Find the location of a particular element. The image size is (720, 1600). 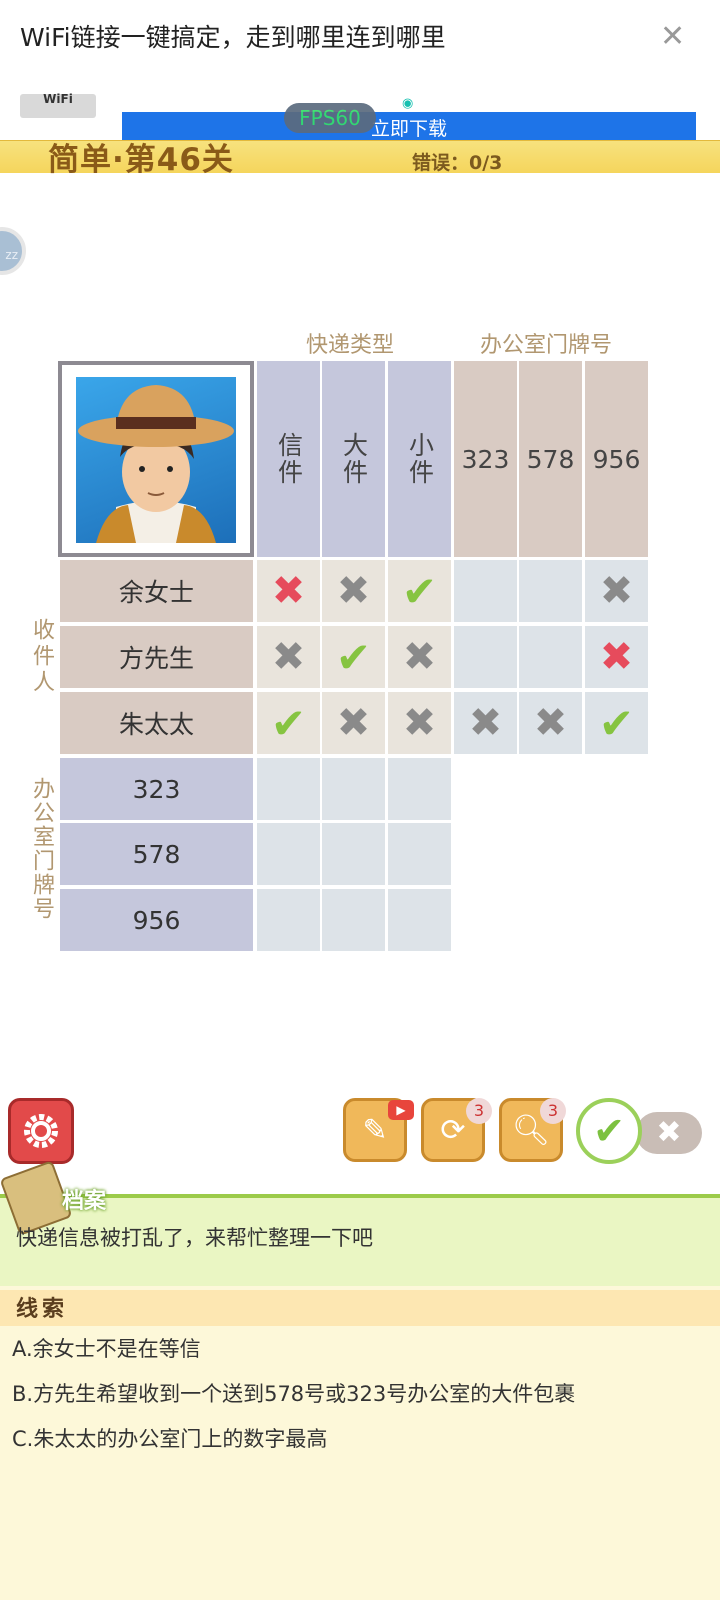

gear-icon is located at coordinates (41, 1131).